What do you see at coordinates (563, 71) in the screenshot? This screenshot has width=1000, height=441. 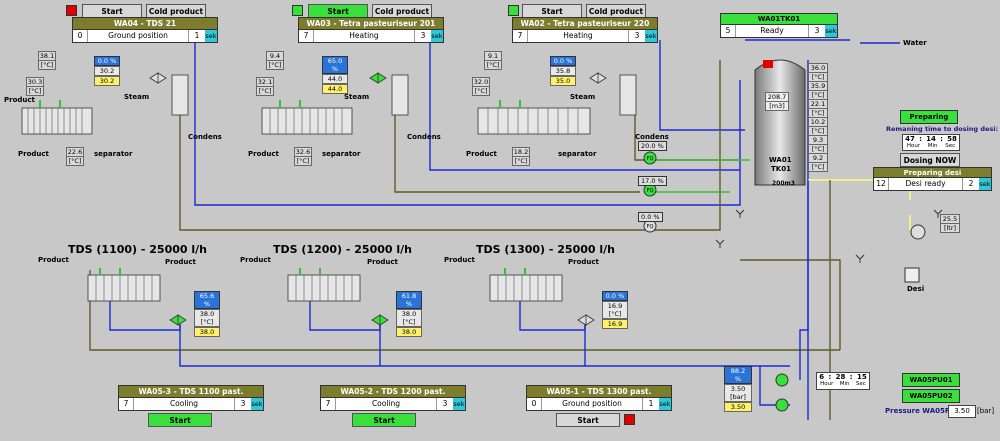 I see `valve-readout-wa02: 0.0 % 35.8 35.0` at bounding box center [563, 71].